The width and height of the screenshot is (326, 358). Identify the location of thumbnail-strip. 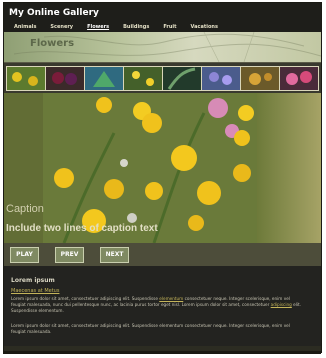
(162, 78).